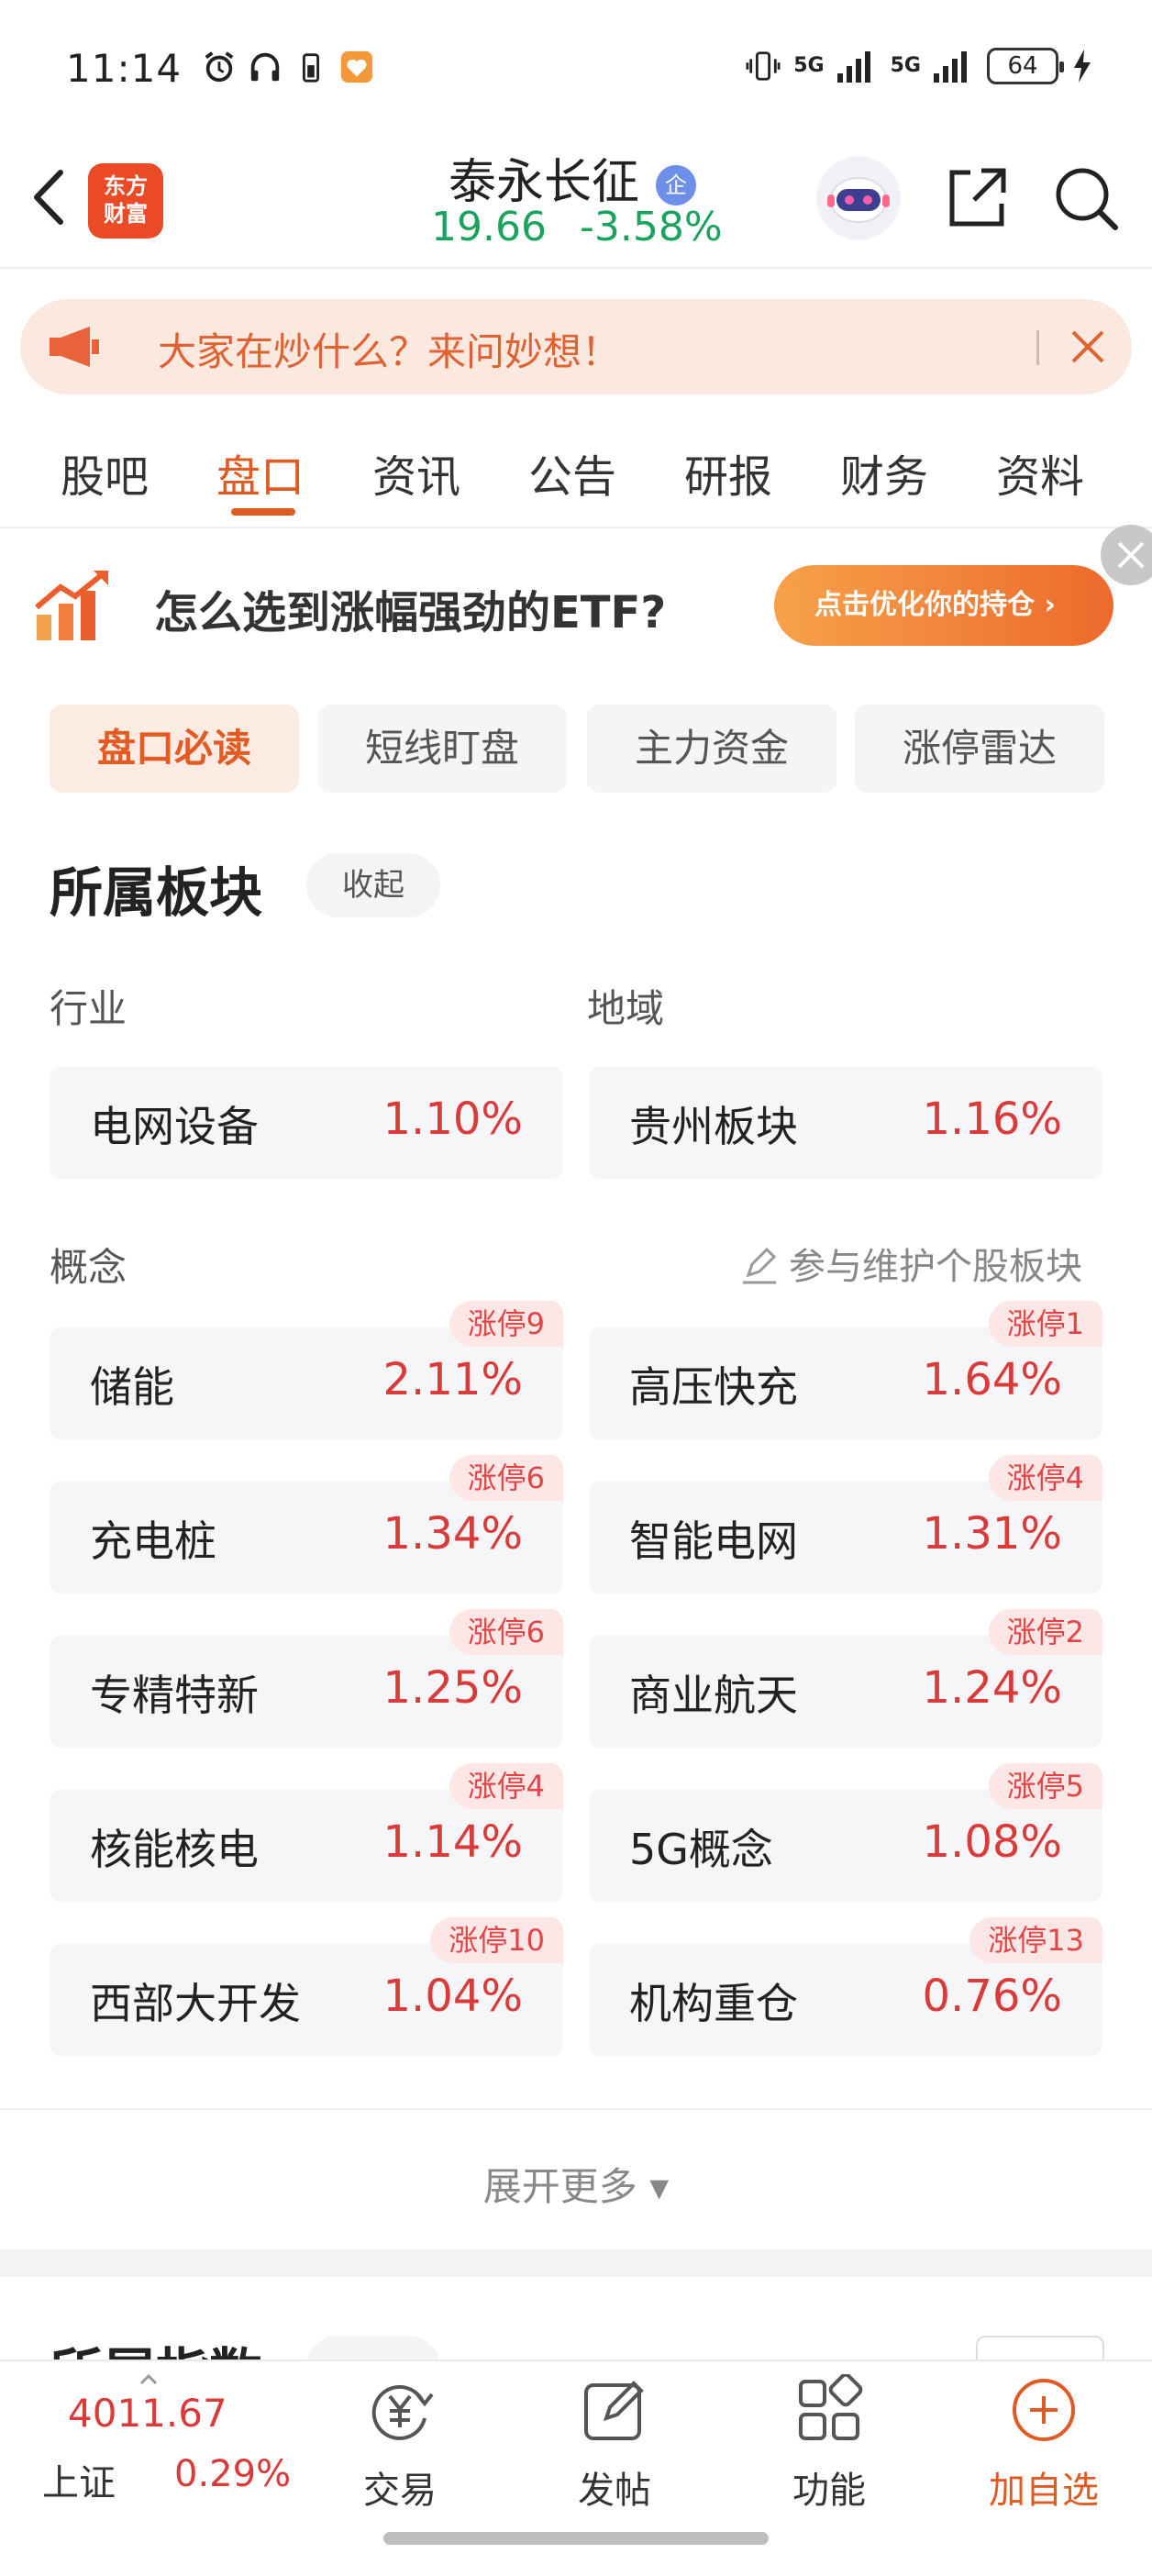  What do you see at coordinates (614, 2444) in the screenshot?
I see `nav-post: 发帖` at bounding box center [614, 2444].